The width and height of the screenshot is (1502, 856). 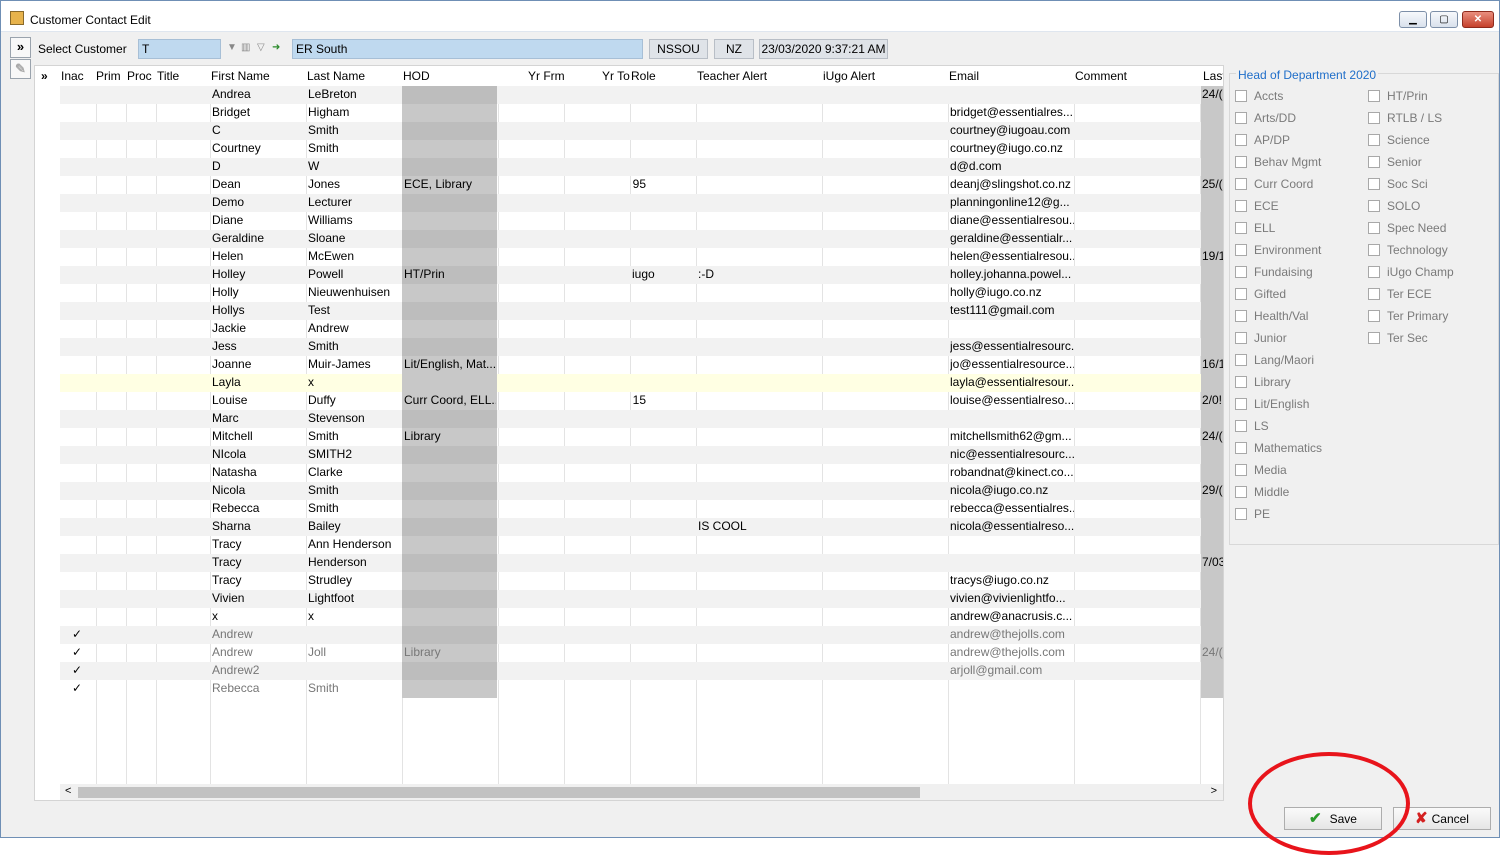 What do you see at coordinates (355, 454) in the screenshot?
I see `cell-last: SMITH2` at bounding box center [355, 454].